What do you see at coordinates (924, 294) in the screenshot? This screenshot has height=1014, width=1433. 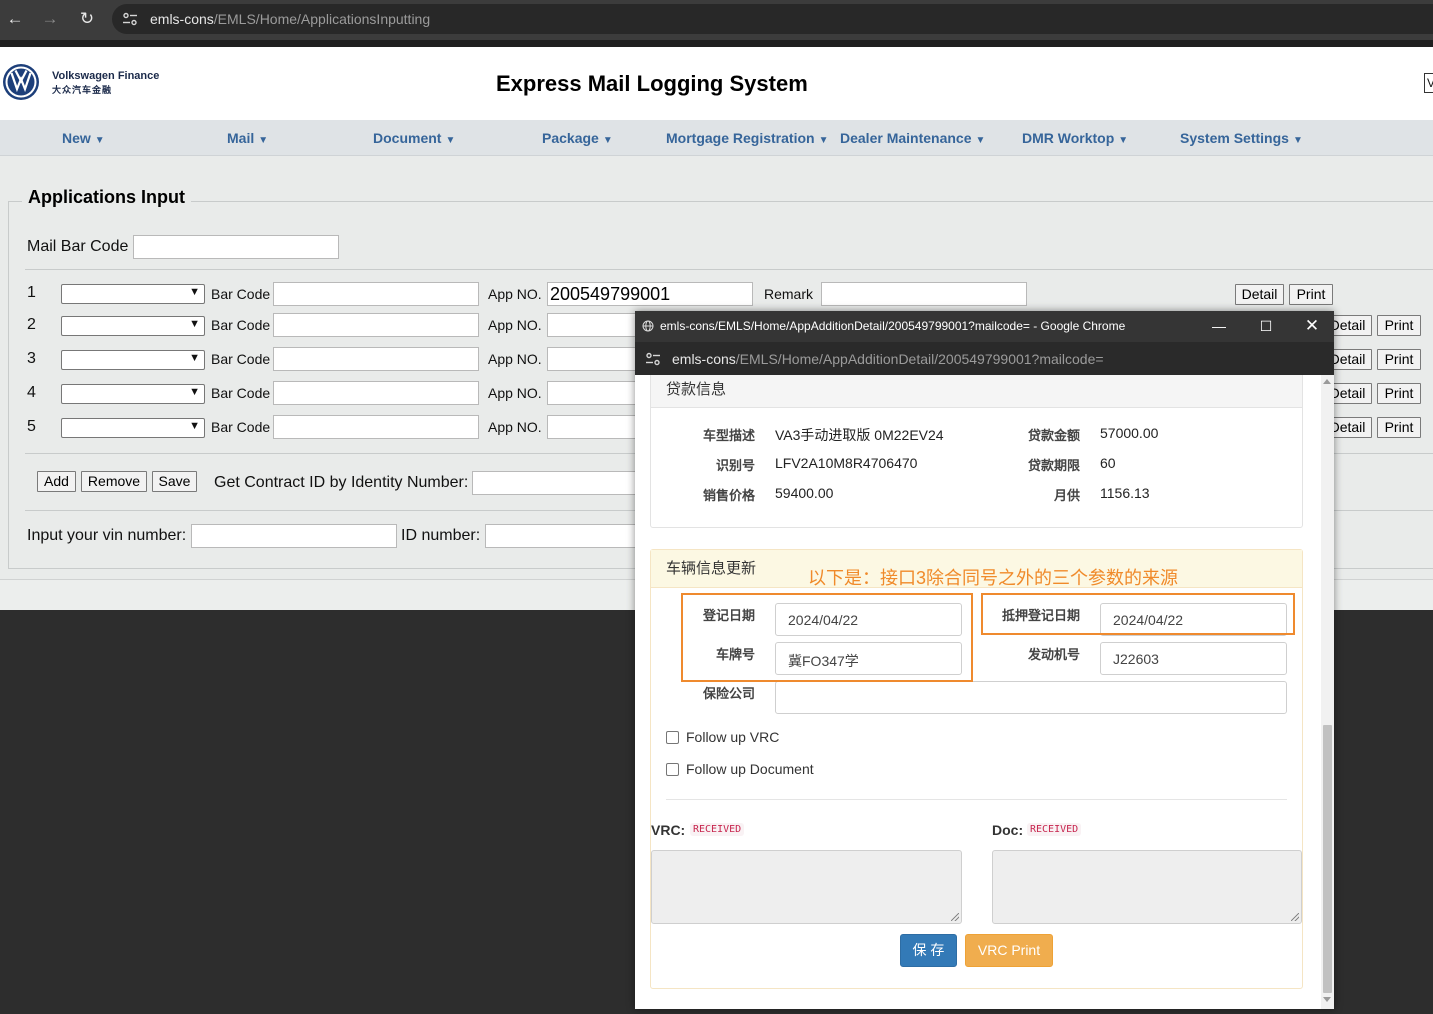 I see `remark-input` at bounding box center [924, 294].